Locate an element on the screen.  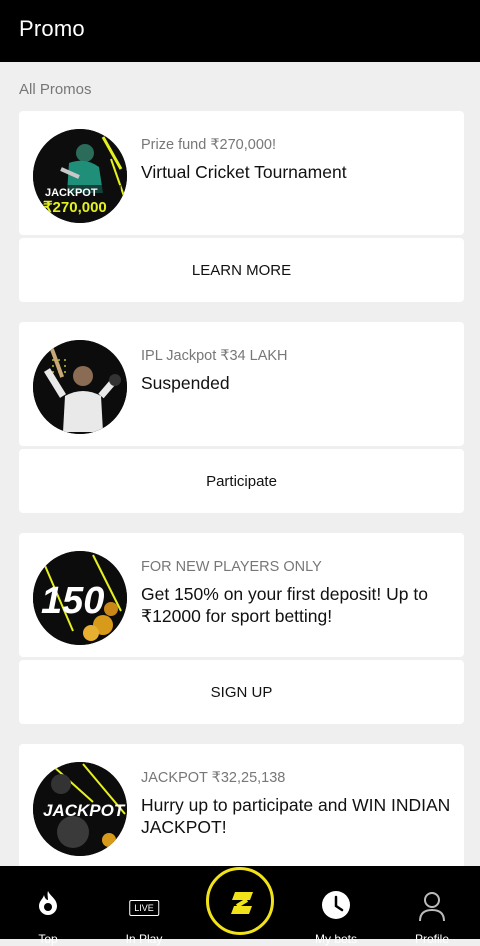
learn-more-button: LEARN MORE is located at coordinates (241, 270).